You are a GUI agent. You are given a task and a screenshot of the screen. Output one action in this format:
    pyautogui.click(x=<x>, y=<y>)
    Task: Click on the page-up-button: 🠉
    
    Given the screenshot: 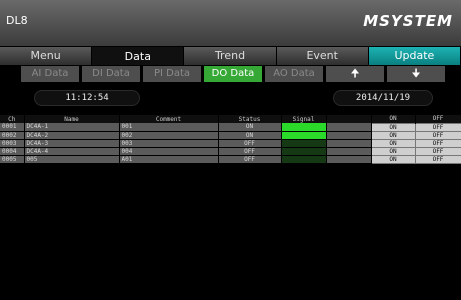 What is the action you would take?
    pyautogui.click(x=355, y=74)
    